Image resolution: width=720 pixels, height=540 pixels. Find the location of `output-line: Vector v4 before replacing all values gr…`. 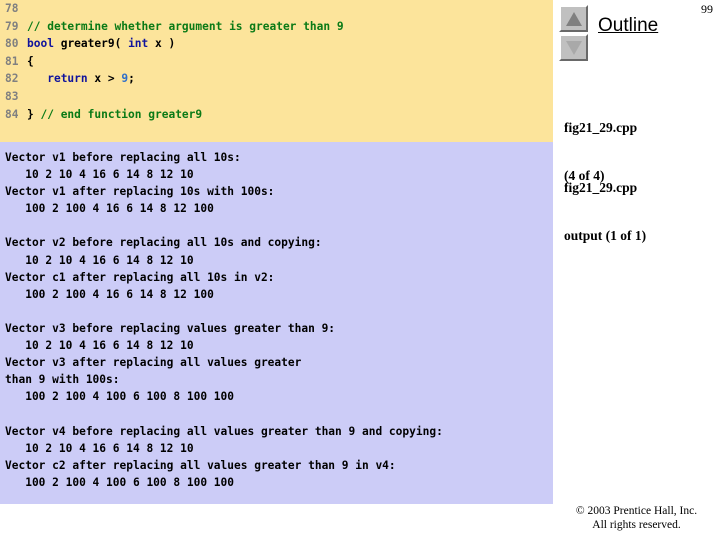

output-line: Vector v4 before replacing all values gr… is located at coordinates (224, 431).